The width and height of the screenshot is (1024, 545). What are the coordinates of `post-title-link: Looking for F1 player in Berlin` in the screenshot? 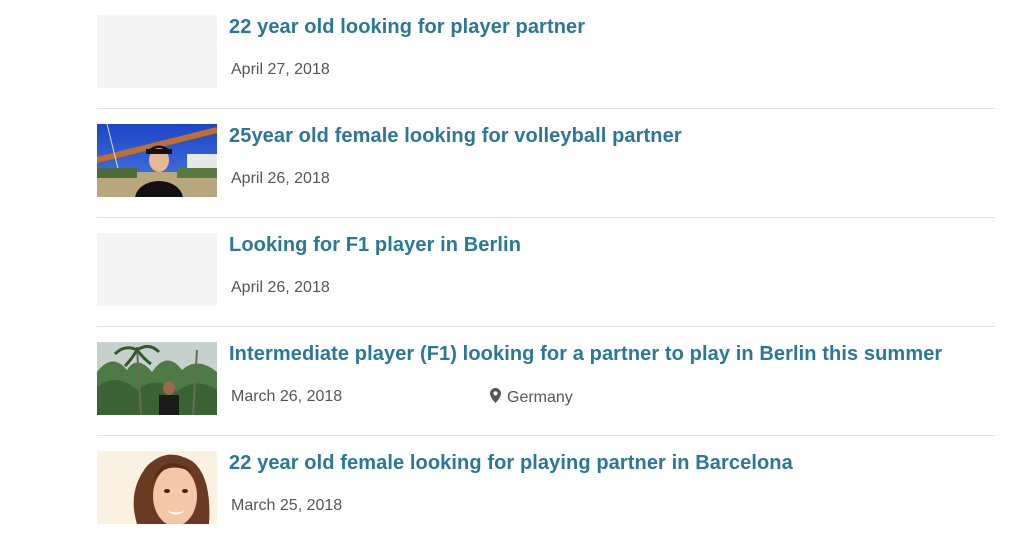 It's located at (375, 245).